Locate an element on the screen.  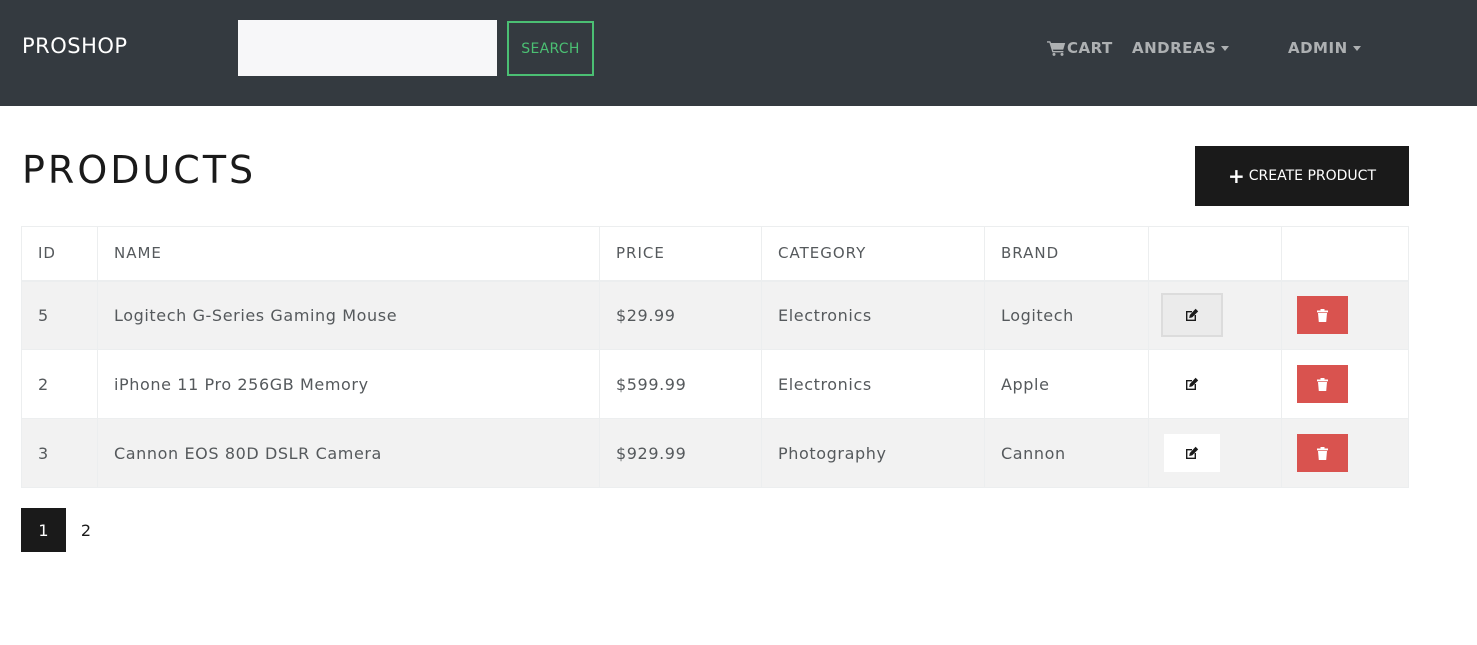
nav-cart-label: CART is located at coordinates (1090, 48).